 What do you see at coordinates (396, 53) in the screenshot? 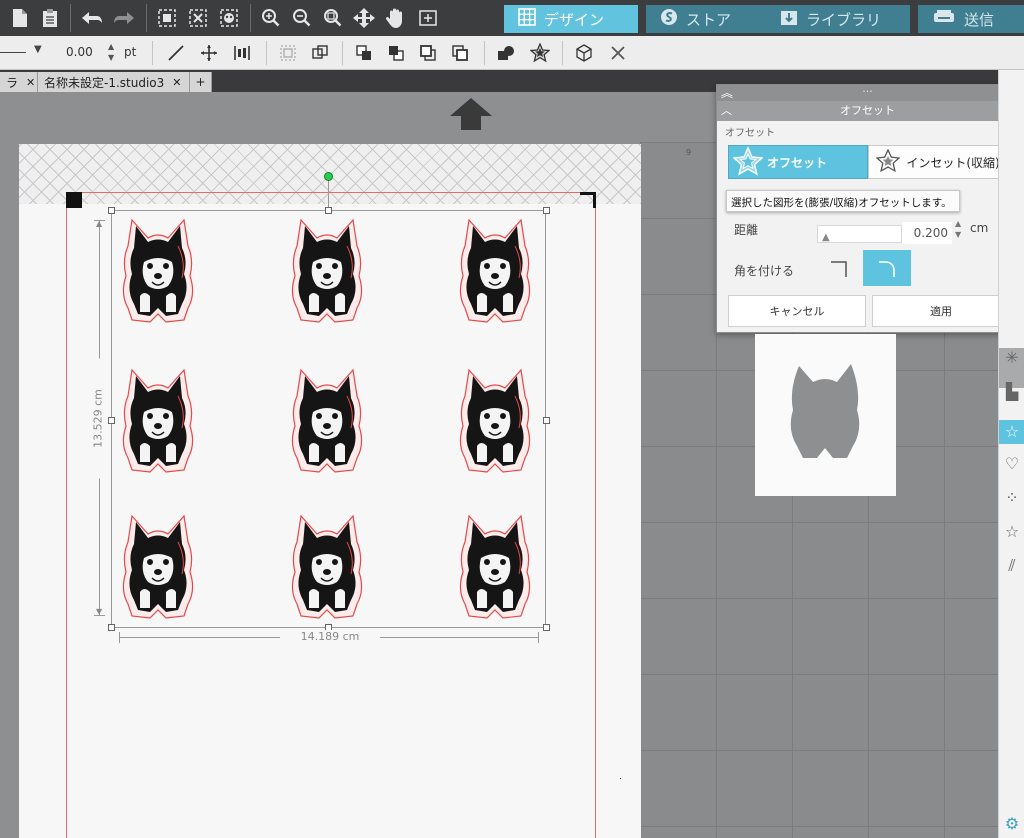
I see `send-backward-icon` at bounding box center [396, 53].